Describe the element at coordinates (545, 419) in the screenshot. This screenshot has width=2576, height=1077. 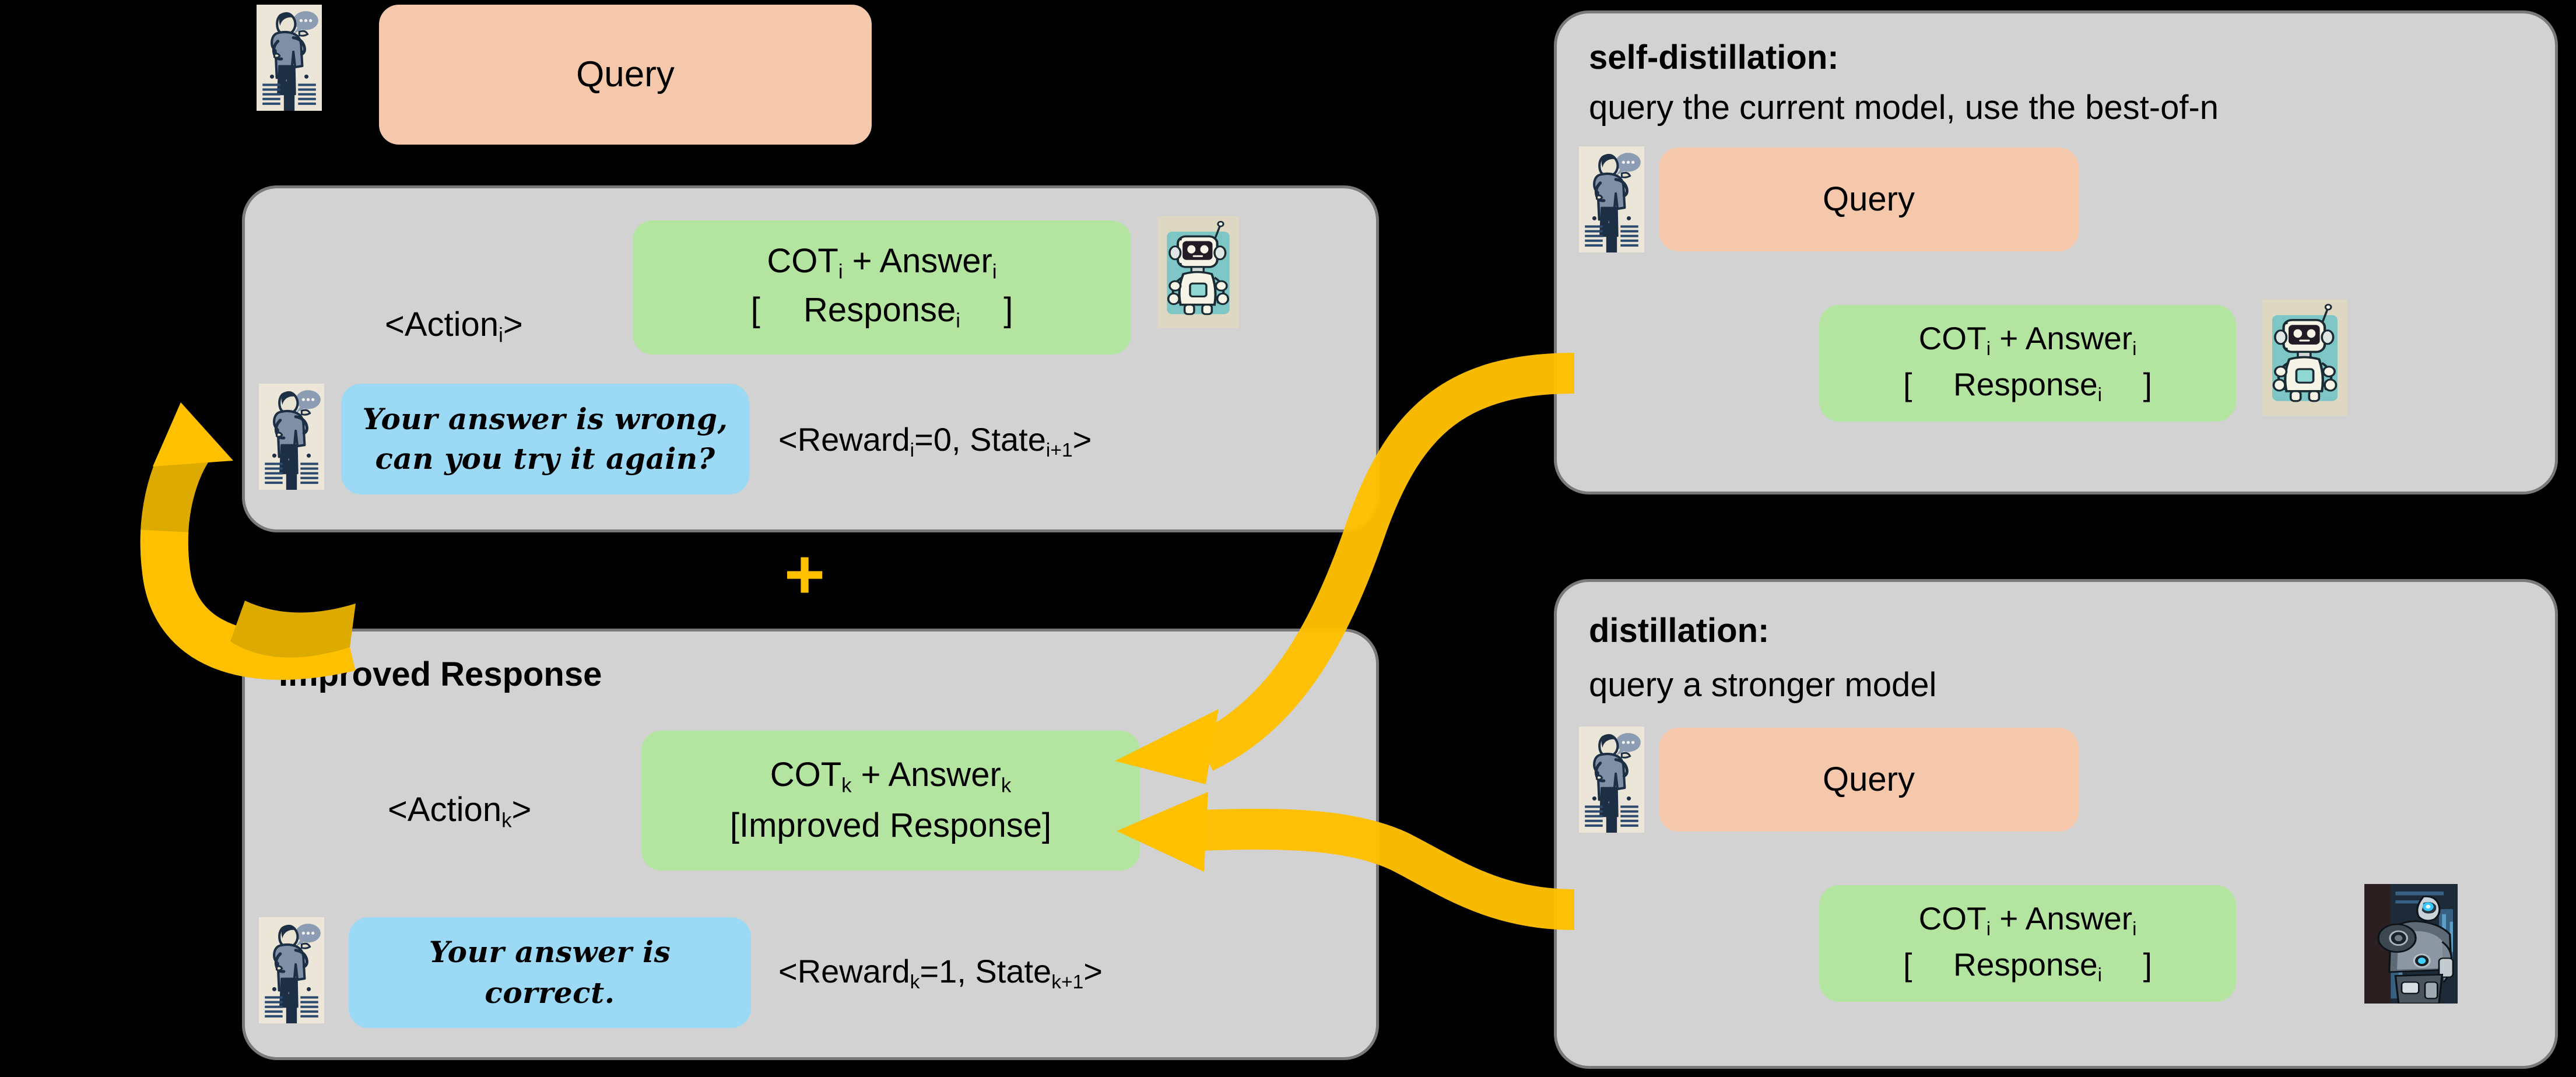
I see `feedback-wrong-line1: Your answer is wrong,` at that location.